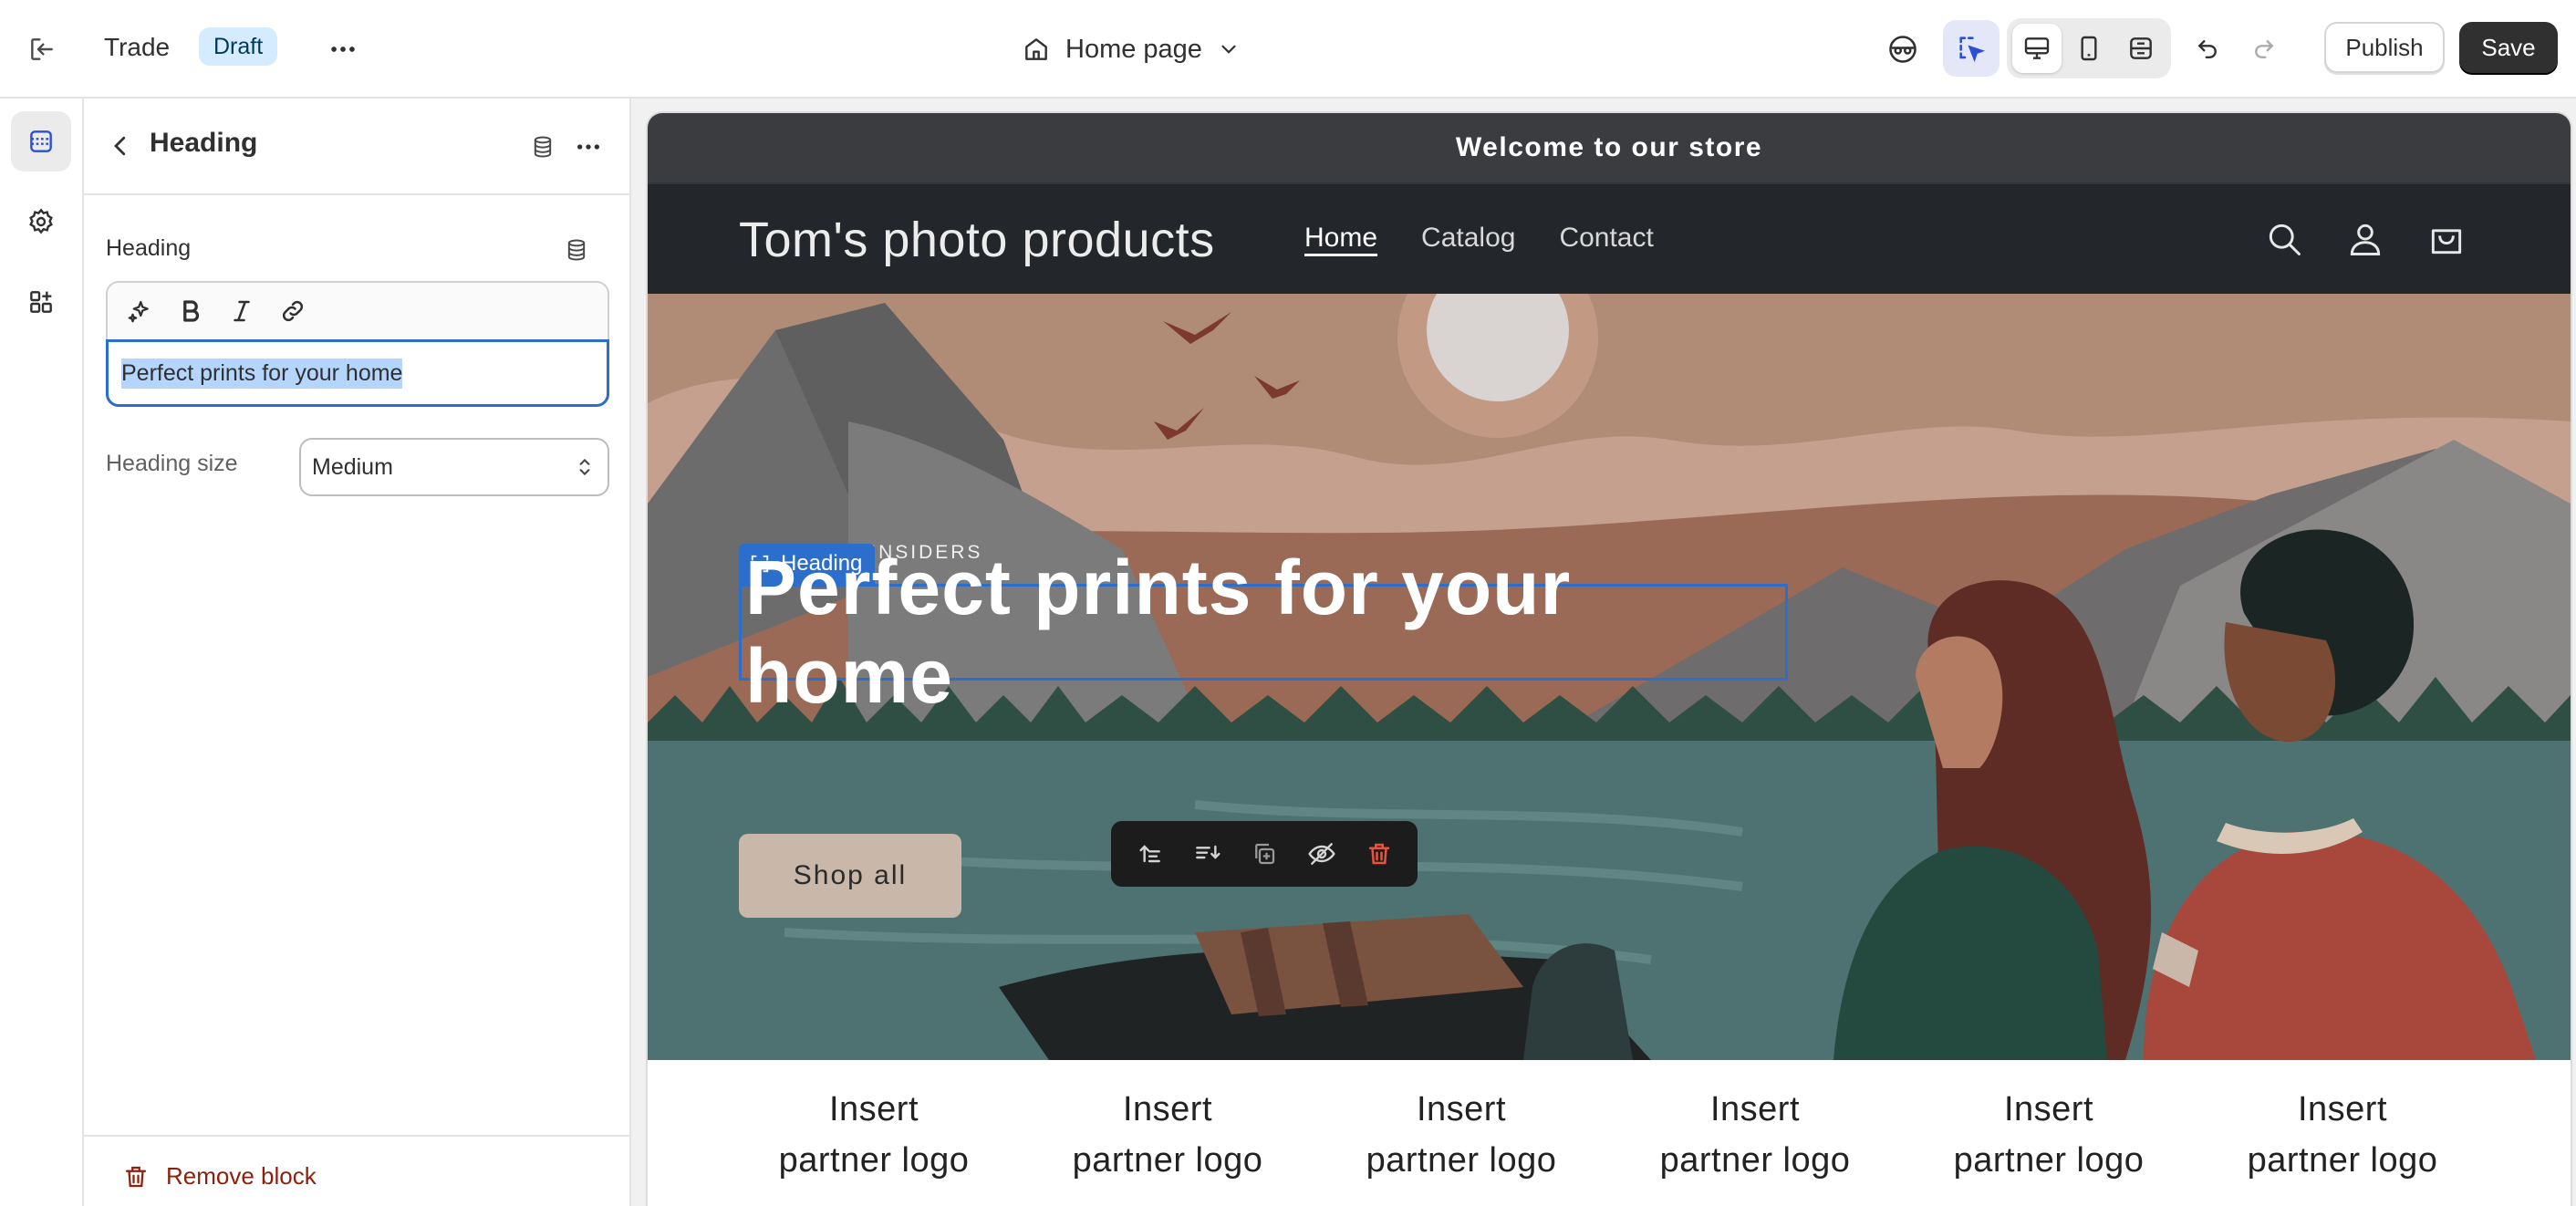  What do you see at coordinates (1609, 147) in the screenshot?
I see `announcement-bar: Welcome to our store` at bounding box center [1609, 147].